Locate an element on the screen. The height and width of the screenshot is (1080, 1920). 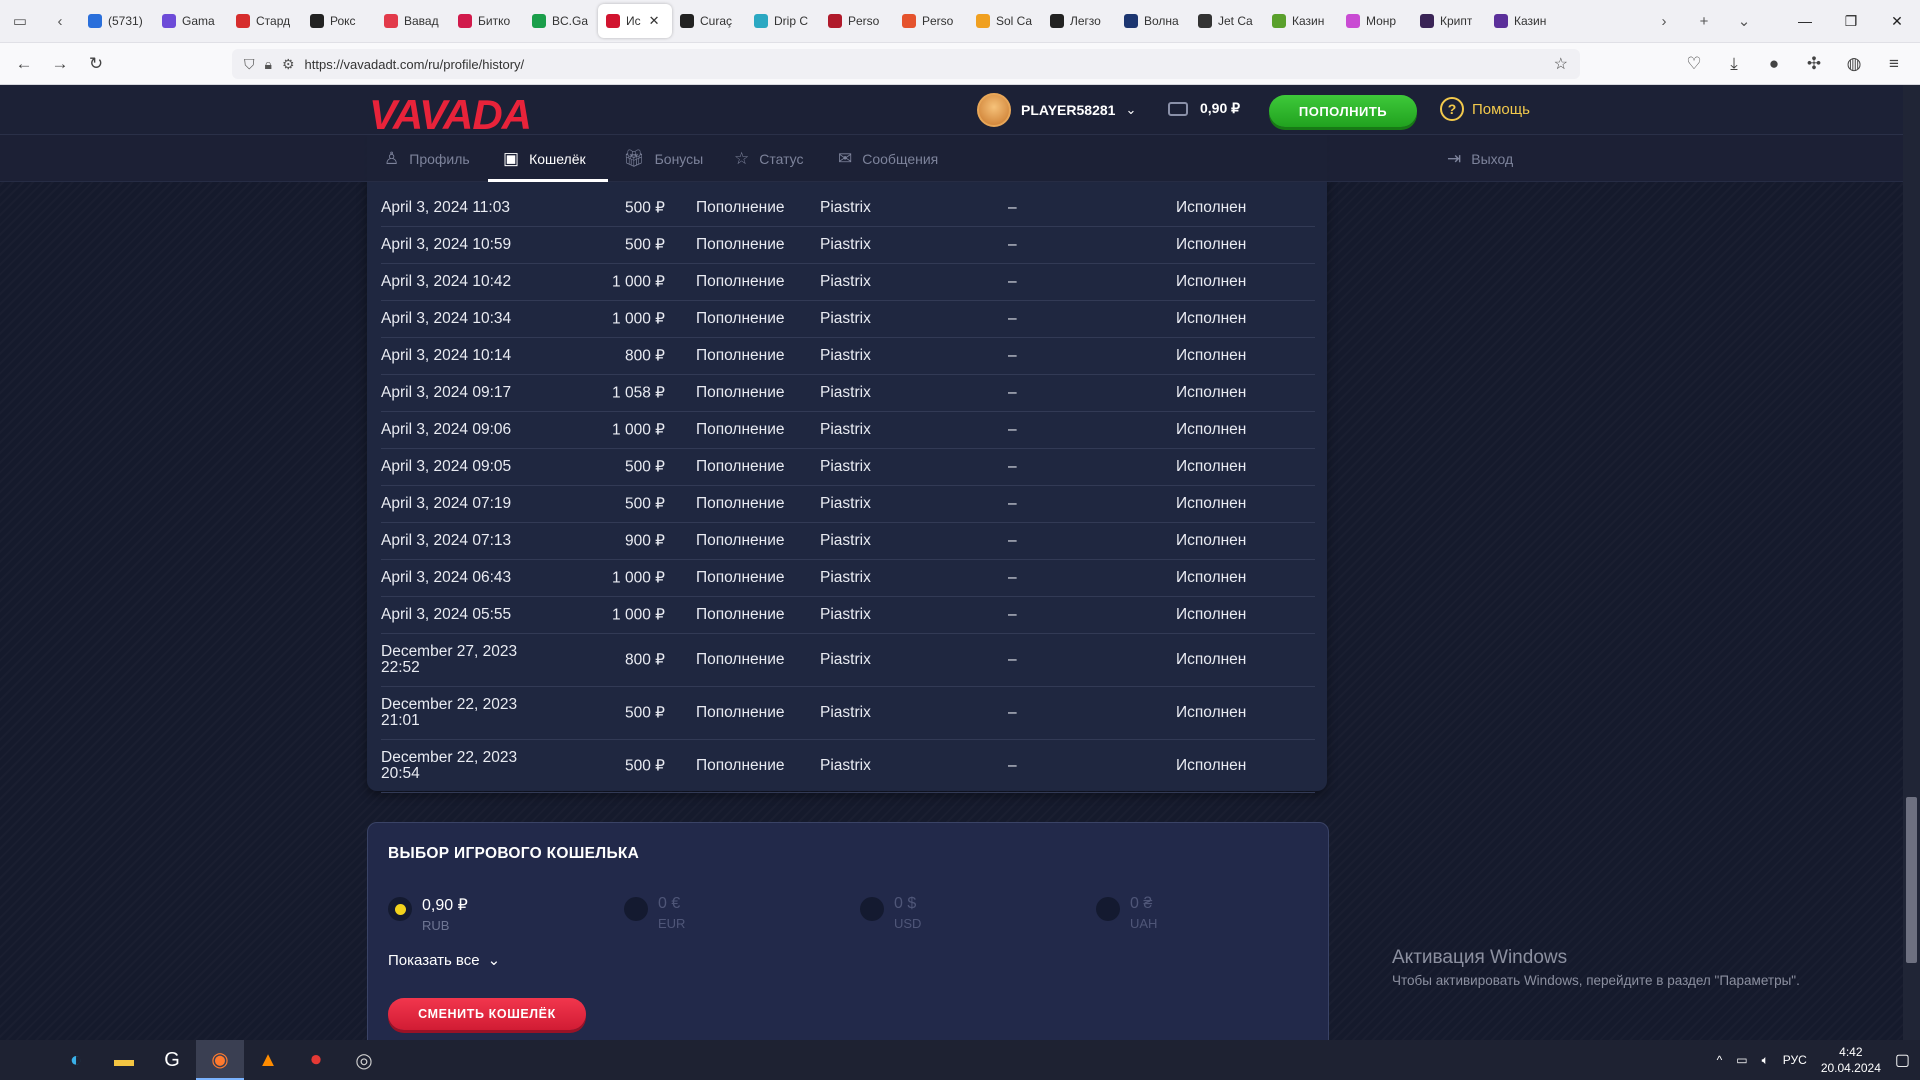
username: PLAYER58281 is located at coordinates (1068, 110).